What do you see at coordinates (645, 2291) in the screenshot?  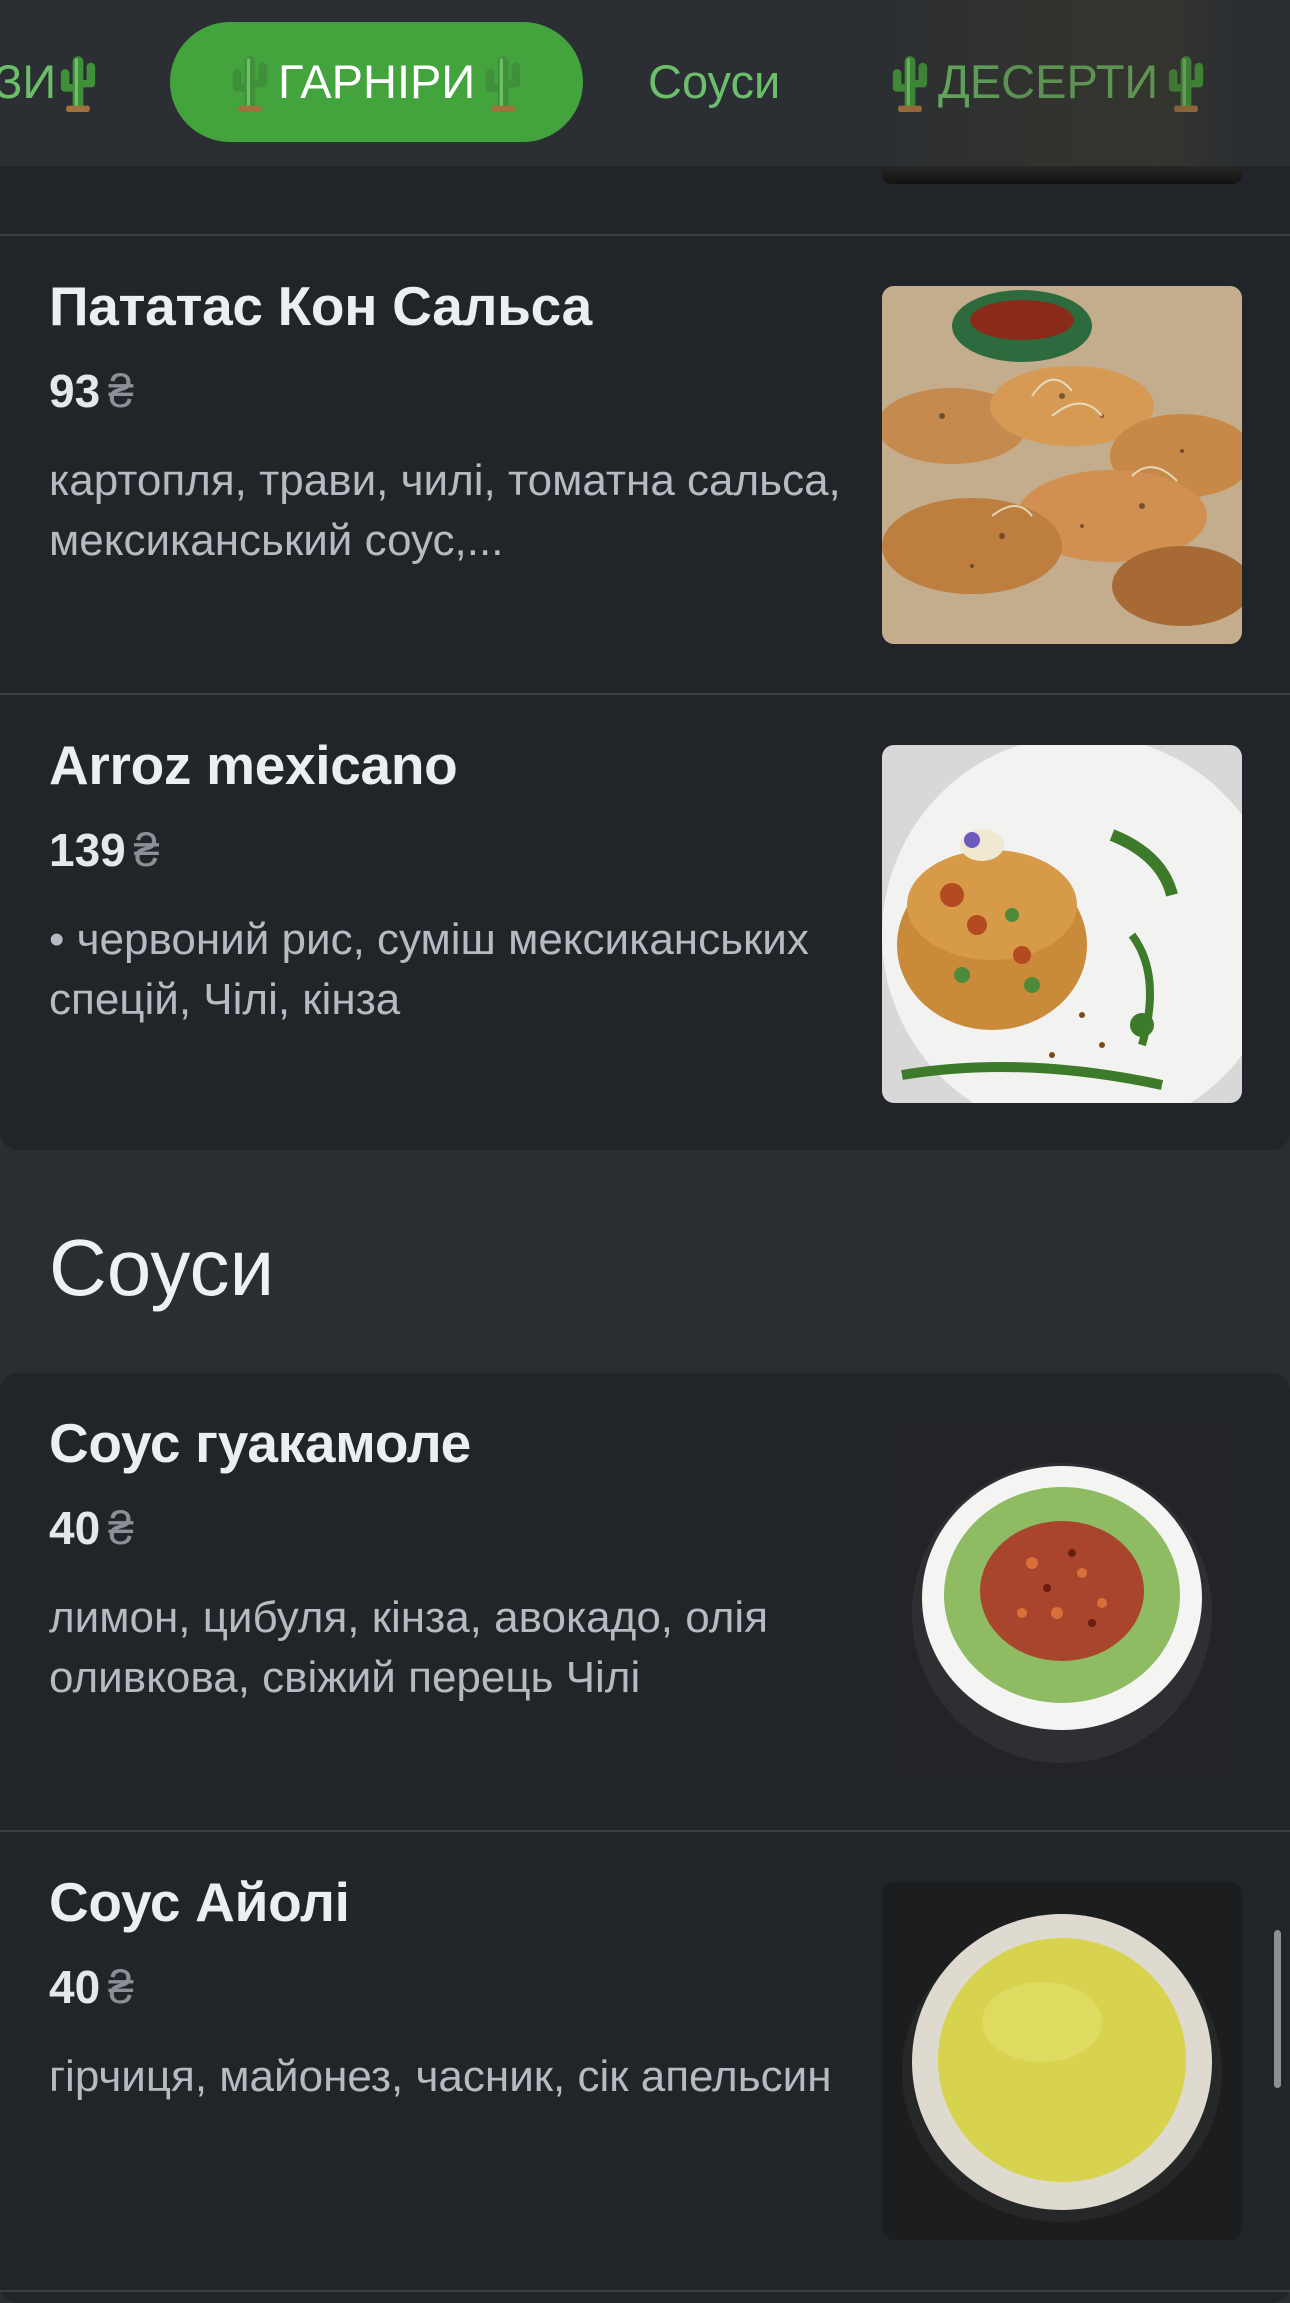 I see `divider` at bounding box center [645, 2291].